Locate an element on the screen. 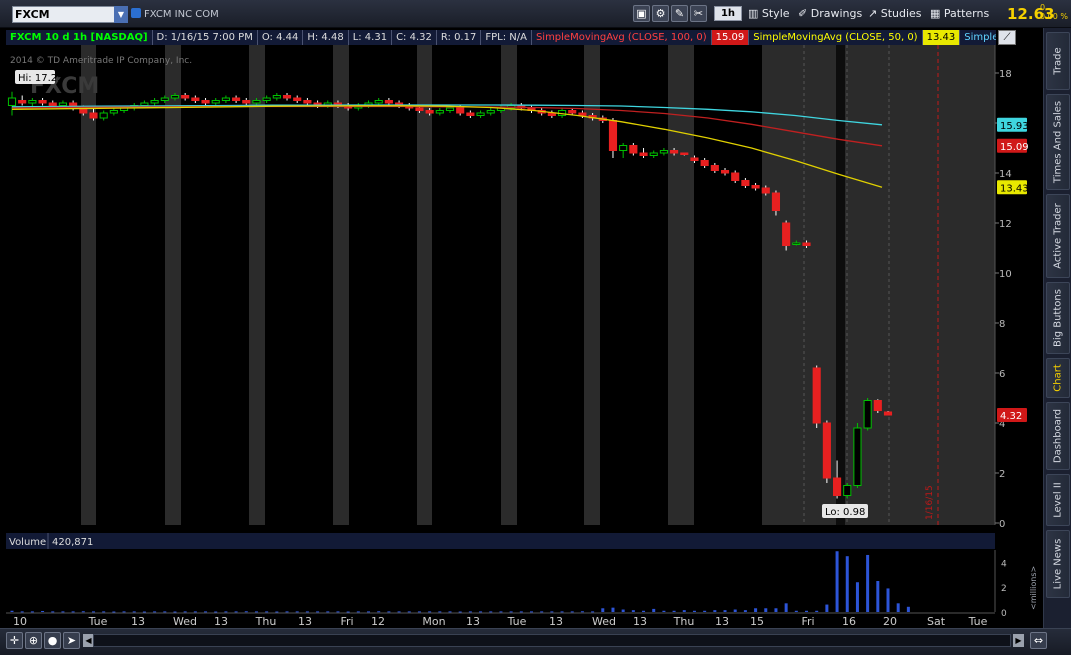 This screenshot has width=1071, height=655. price-tick-label: 2 is located at coordinates (1002, 474).